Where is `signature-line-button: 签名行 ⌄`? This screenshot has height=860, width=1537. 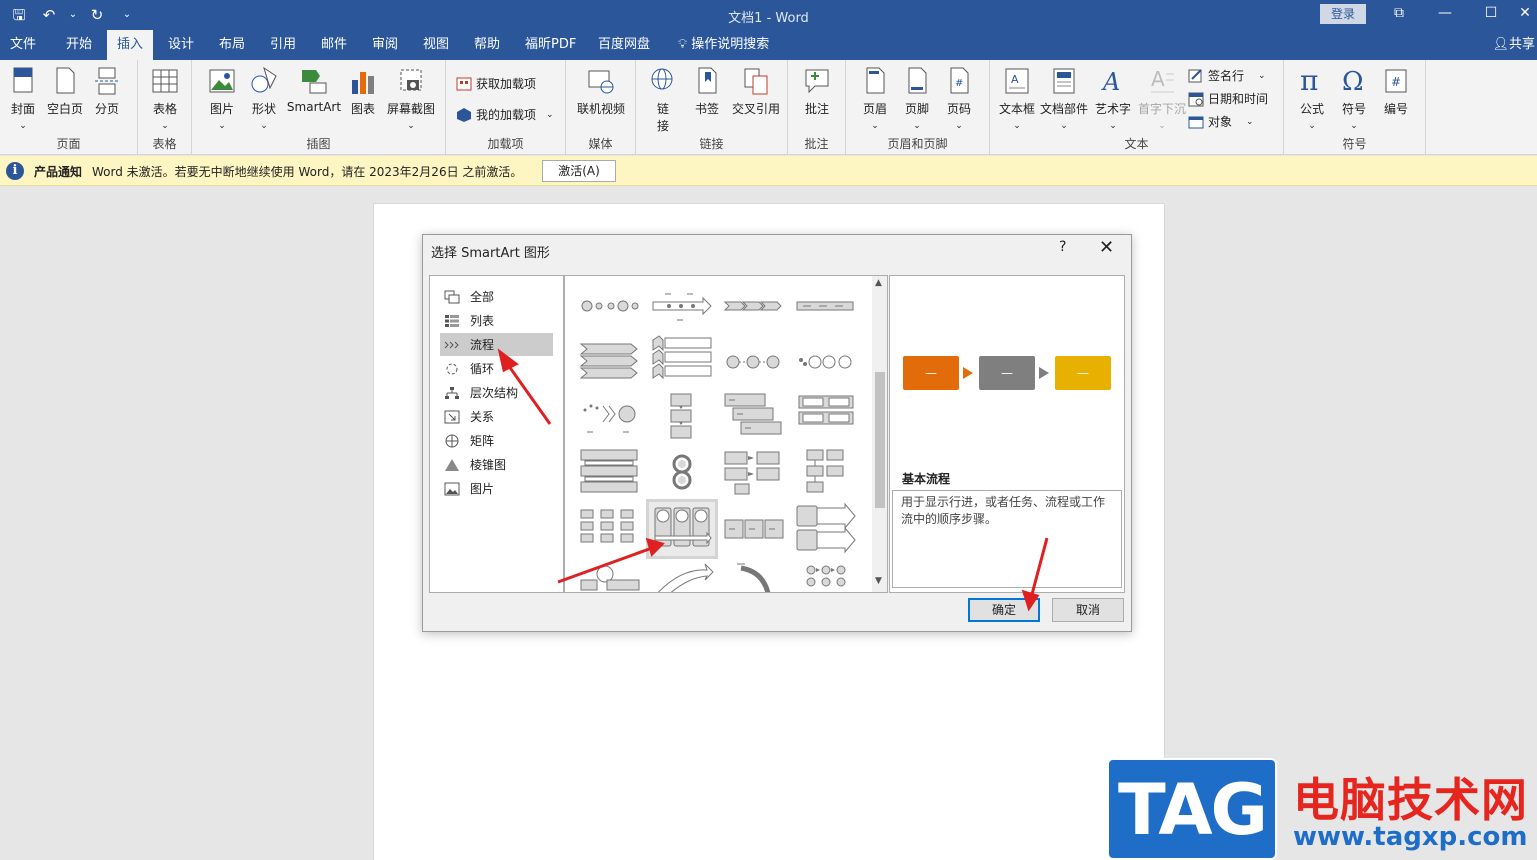 signature-line-button: 签名行 ⌄ is located at coordinates (1227, 75).